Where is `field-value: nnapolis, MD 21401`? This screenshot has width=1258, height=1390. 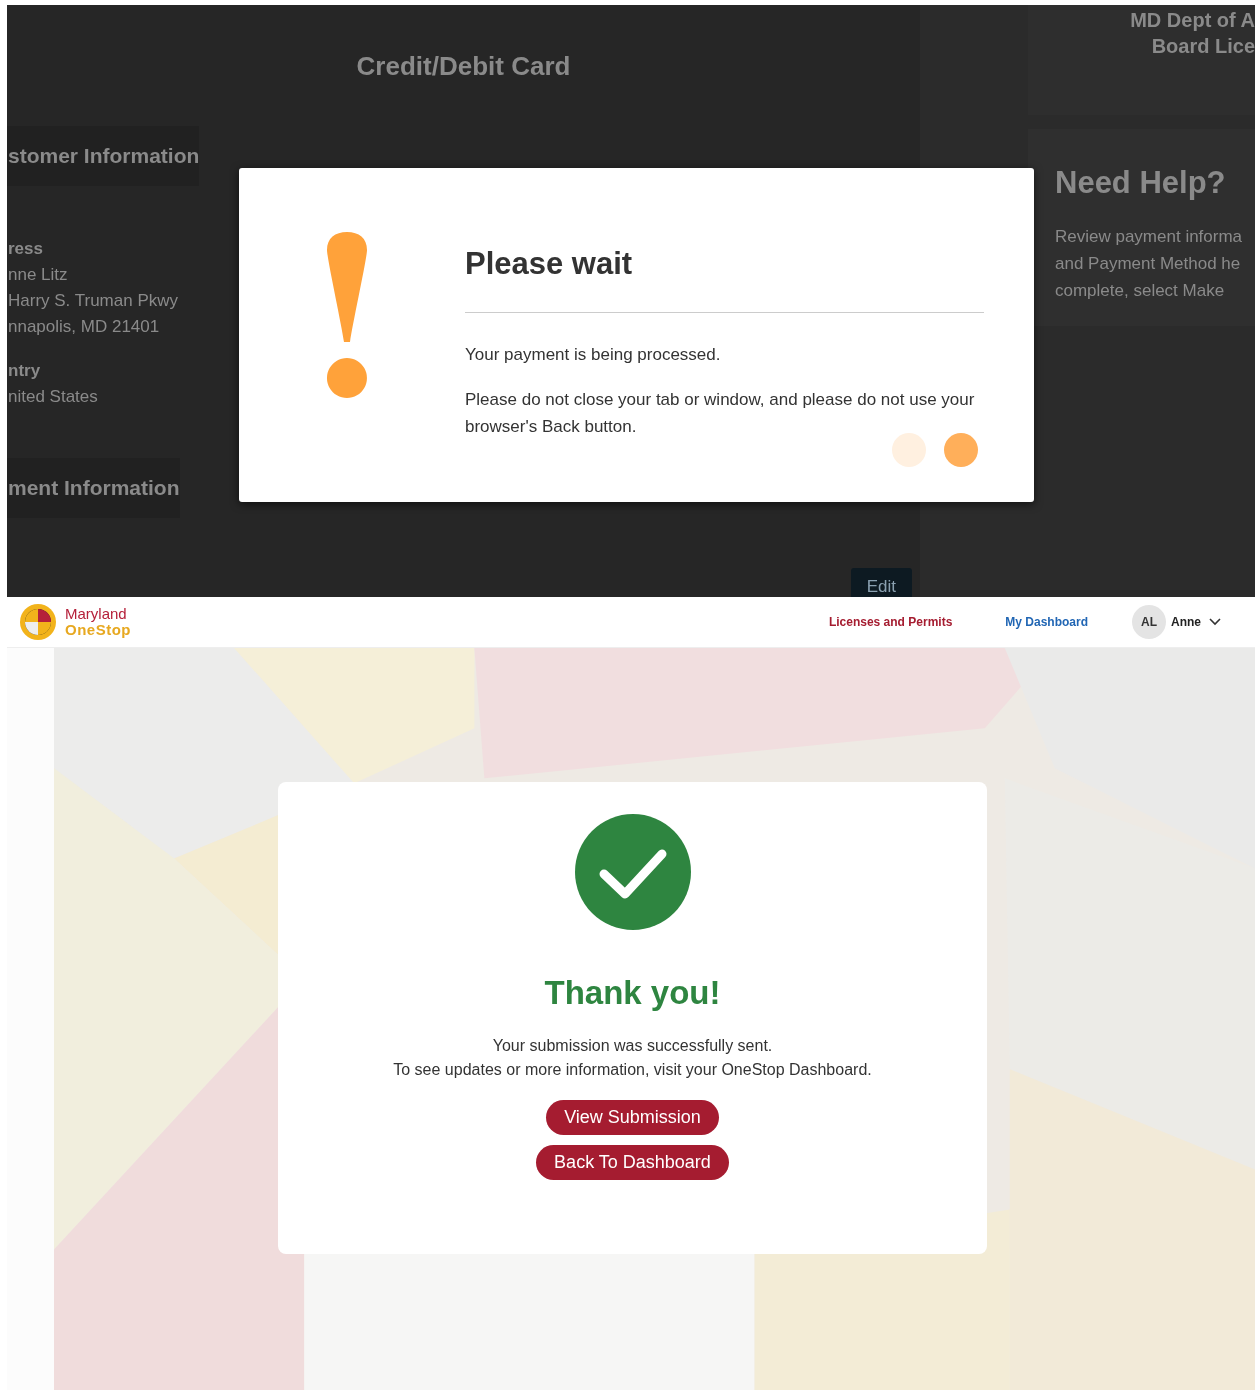
field-value: nnapolis, MD 21401 is located at coordinates (84, 327).